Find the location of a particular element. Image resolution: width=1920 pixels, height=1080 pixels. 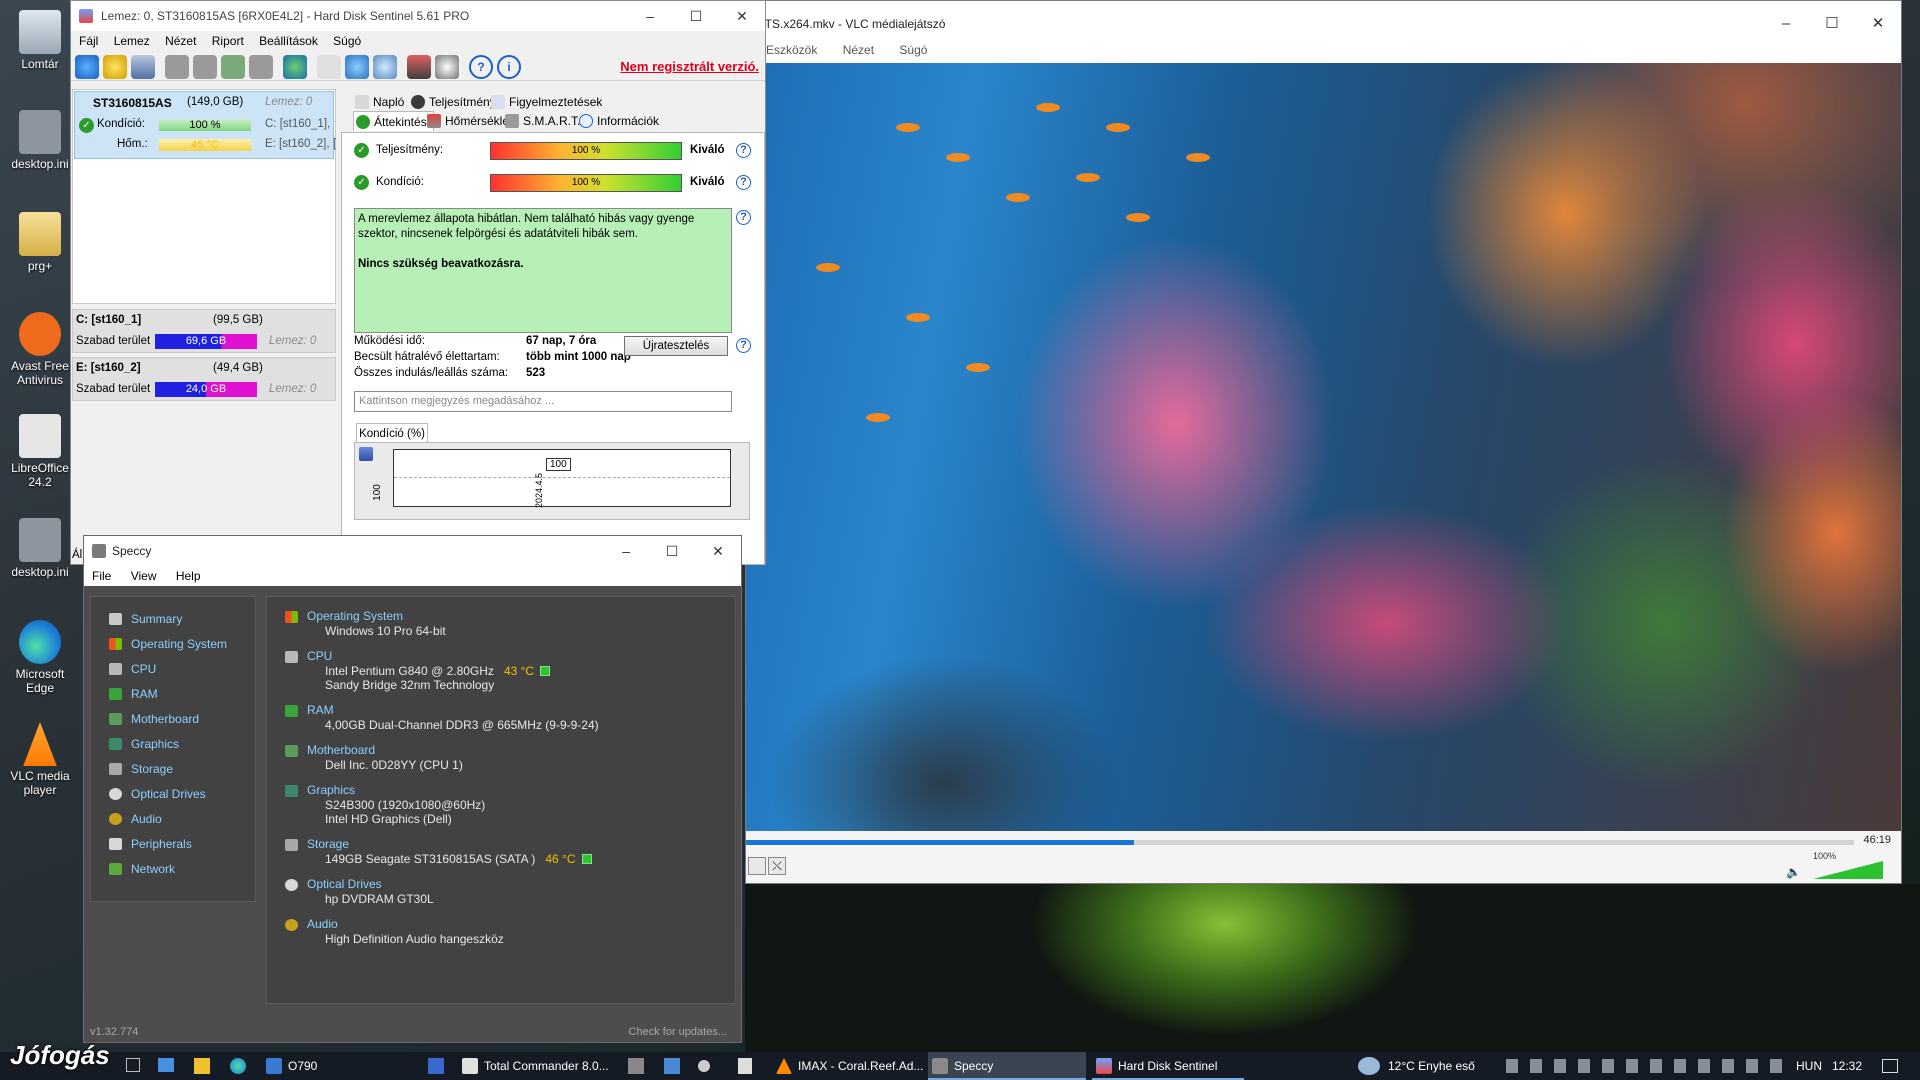

drive-settings-icon is located at coordinates (261, 67).